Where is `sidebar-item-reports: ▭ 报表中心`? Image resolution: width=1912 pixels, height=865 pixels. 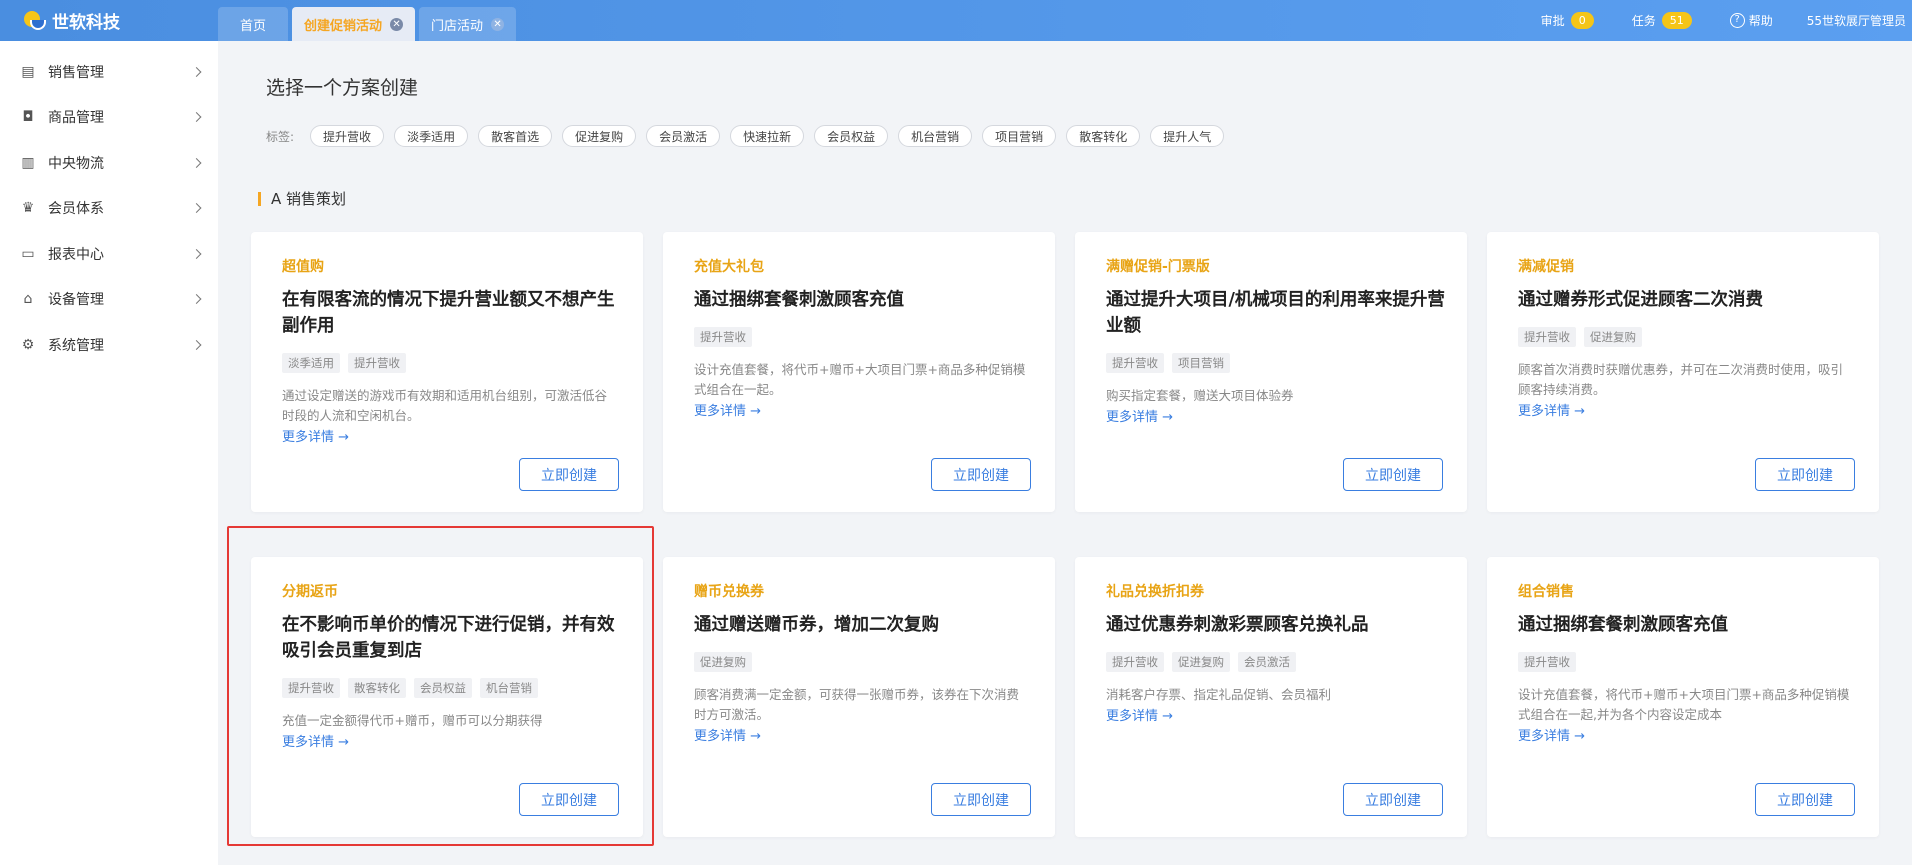 sidebar-item-reports: ▭ 报表中心 is located at coordinates (109, 254).